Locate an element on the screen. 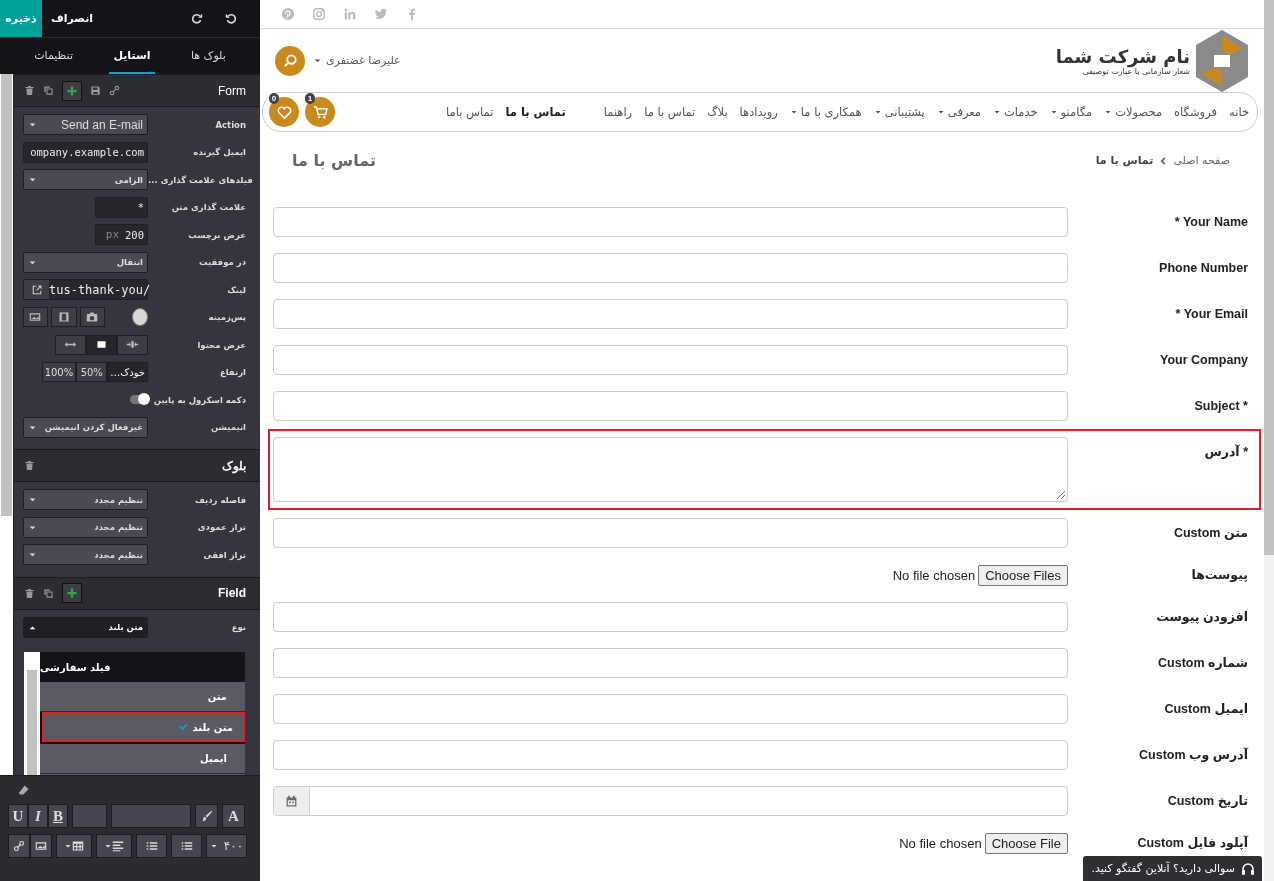 The image size is (1274, 881). option-select: غیرفعال کردن انیمیشن is located at coordinates (85, 427).